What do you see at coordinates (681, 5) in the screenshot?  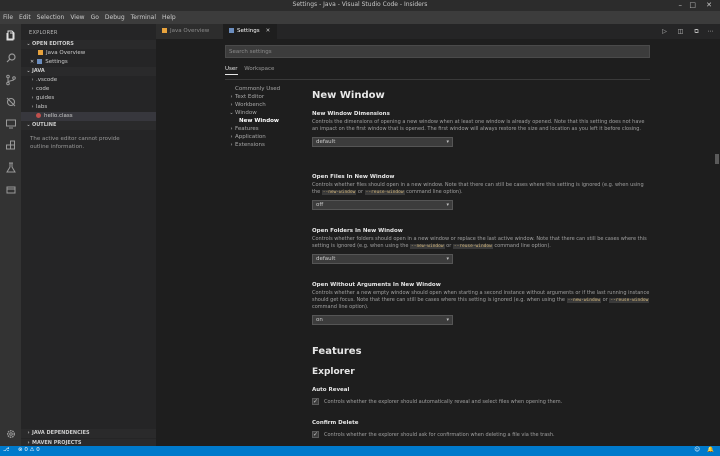 I see `minimize-button: –` at bounding box center [681, 5].